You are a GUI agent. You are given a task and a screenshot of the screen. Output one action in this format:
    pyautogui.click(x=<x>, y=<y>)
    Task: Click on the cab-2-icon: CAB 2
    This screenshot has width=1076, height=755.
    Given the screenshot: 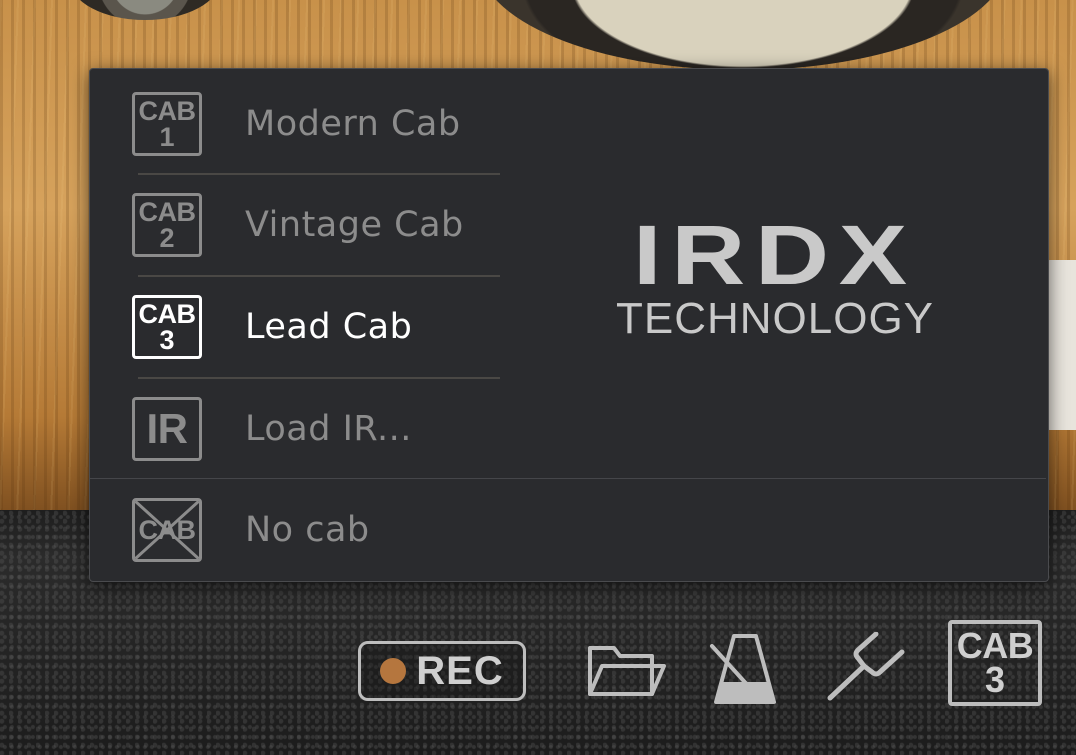 What is the action you would take?
    pyautogui.click(x=167, y=225)
    